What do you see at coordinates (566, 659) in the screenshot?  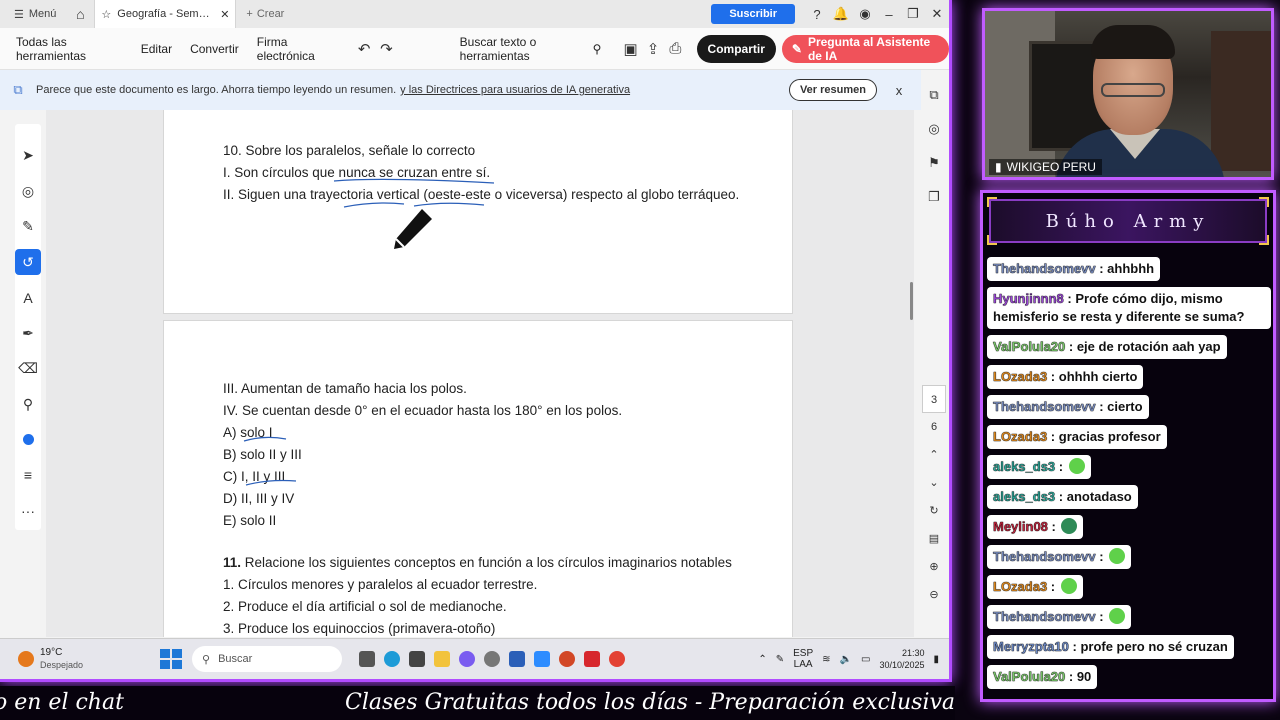 I see `powerpoint-icon` at bounding box center [566, 659].